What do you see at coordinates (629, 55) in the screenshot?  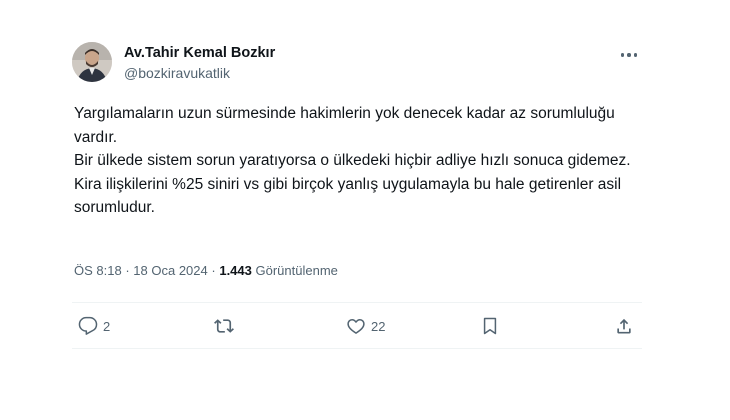 I see `more-icon` at bounding box center [629, 55].